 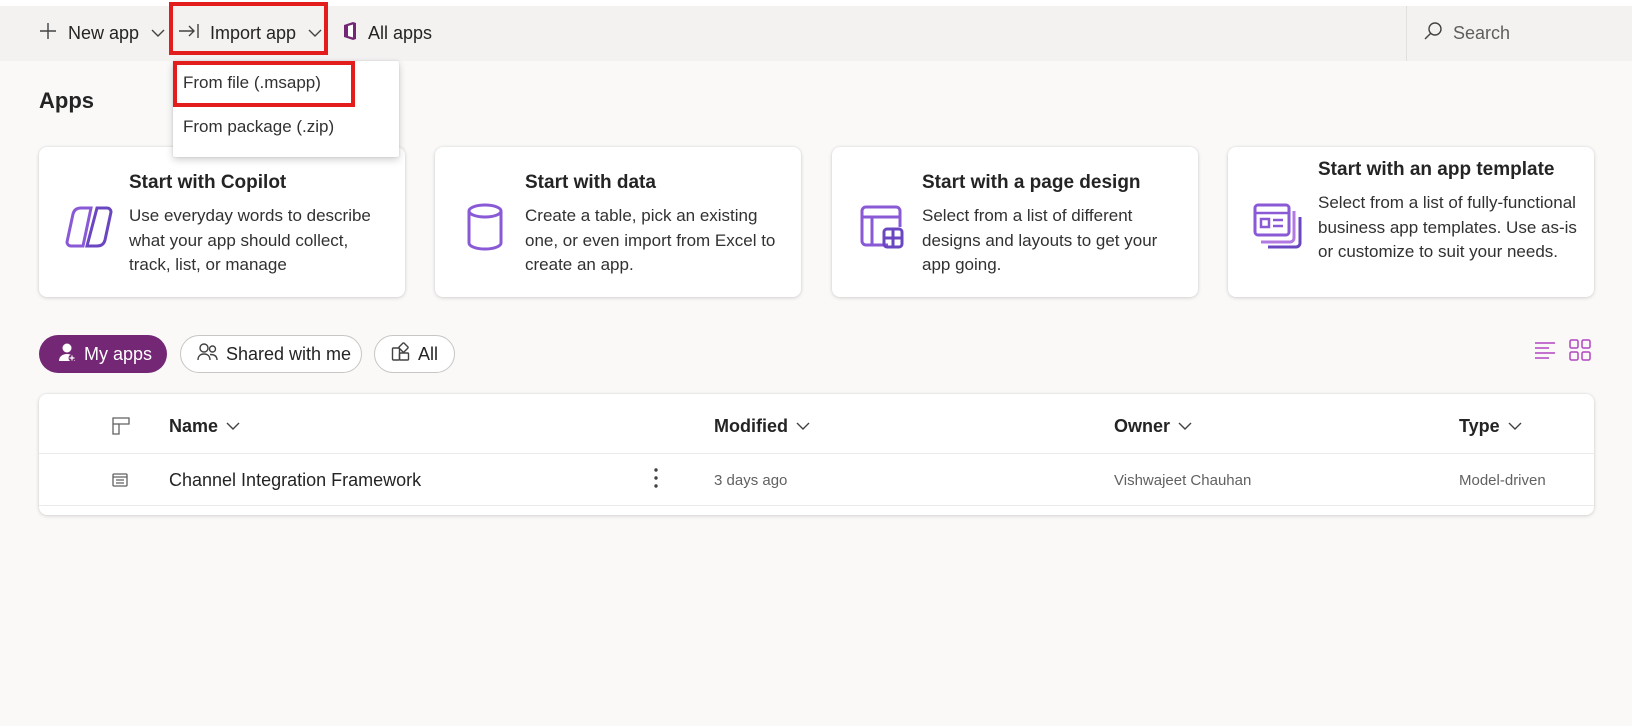 What do you see at coordinates (816, 33) in the screenshot?
I see `command-bar: New app Import app All apps Search` at bounding box center [816, 33].